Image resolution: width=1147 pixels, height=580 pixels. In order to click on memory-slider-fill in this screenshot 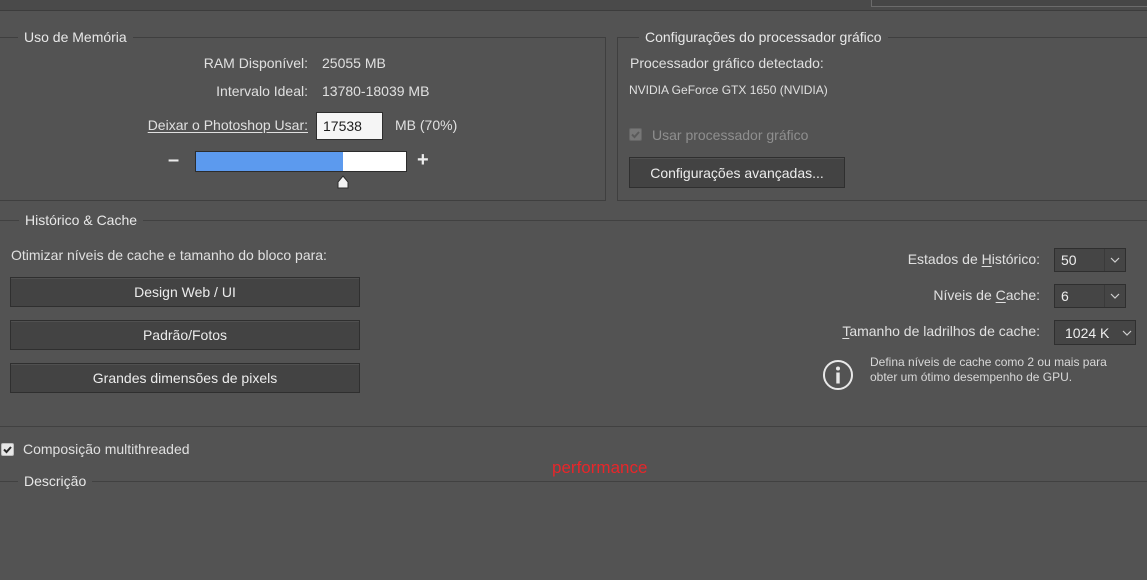, I will do `click(269, 161)`.